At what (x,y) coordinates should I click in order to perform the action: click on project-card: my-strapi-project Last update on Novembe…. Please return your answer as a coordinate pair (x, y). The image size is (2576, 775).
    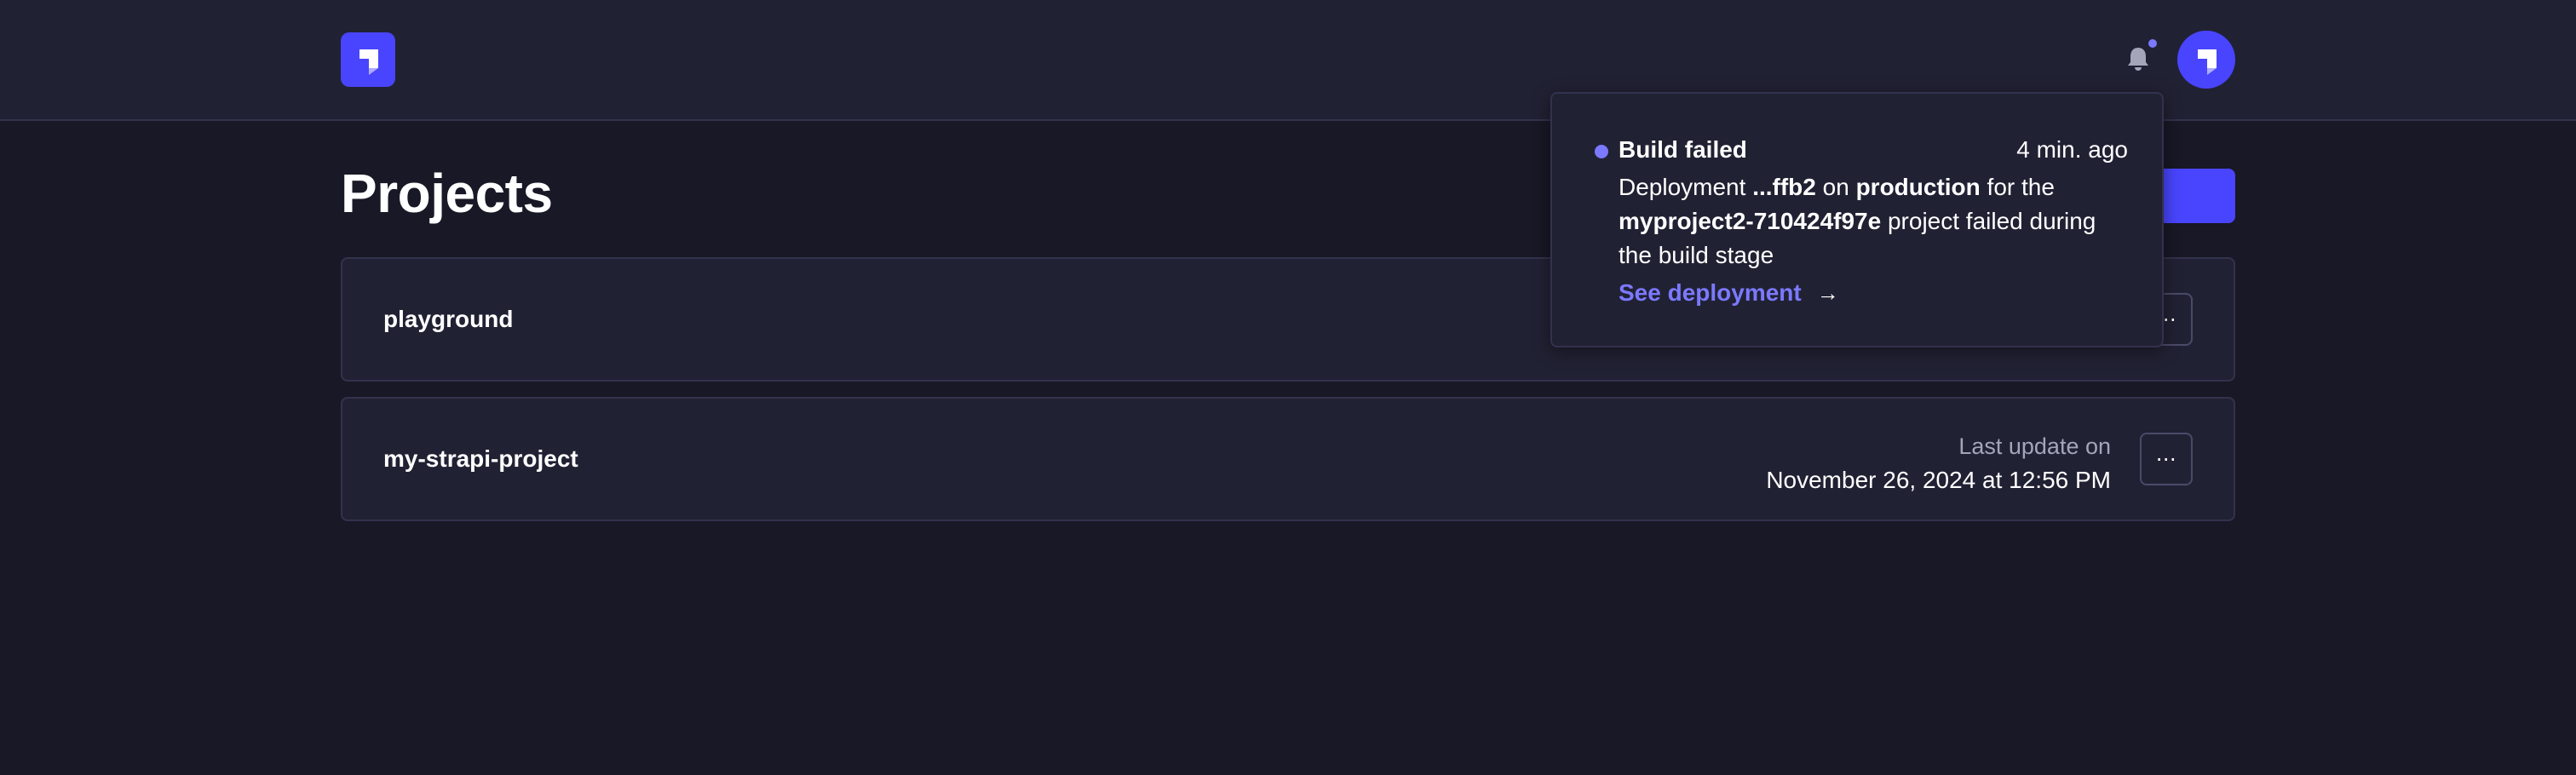
    Looking at the image, I should click on (1288, 459).